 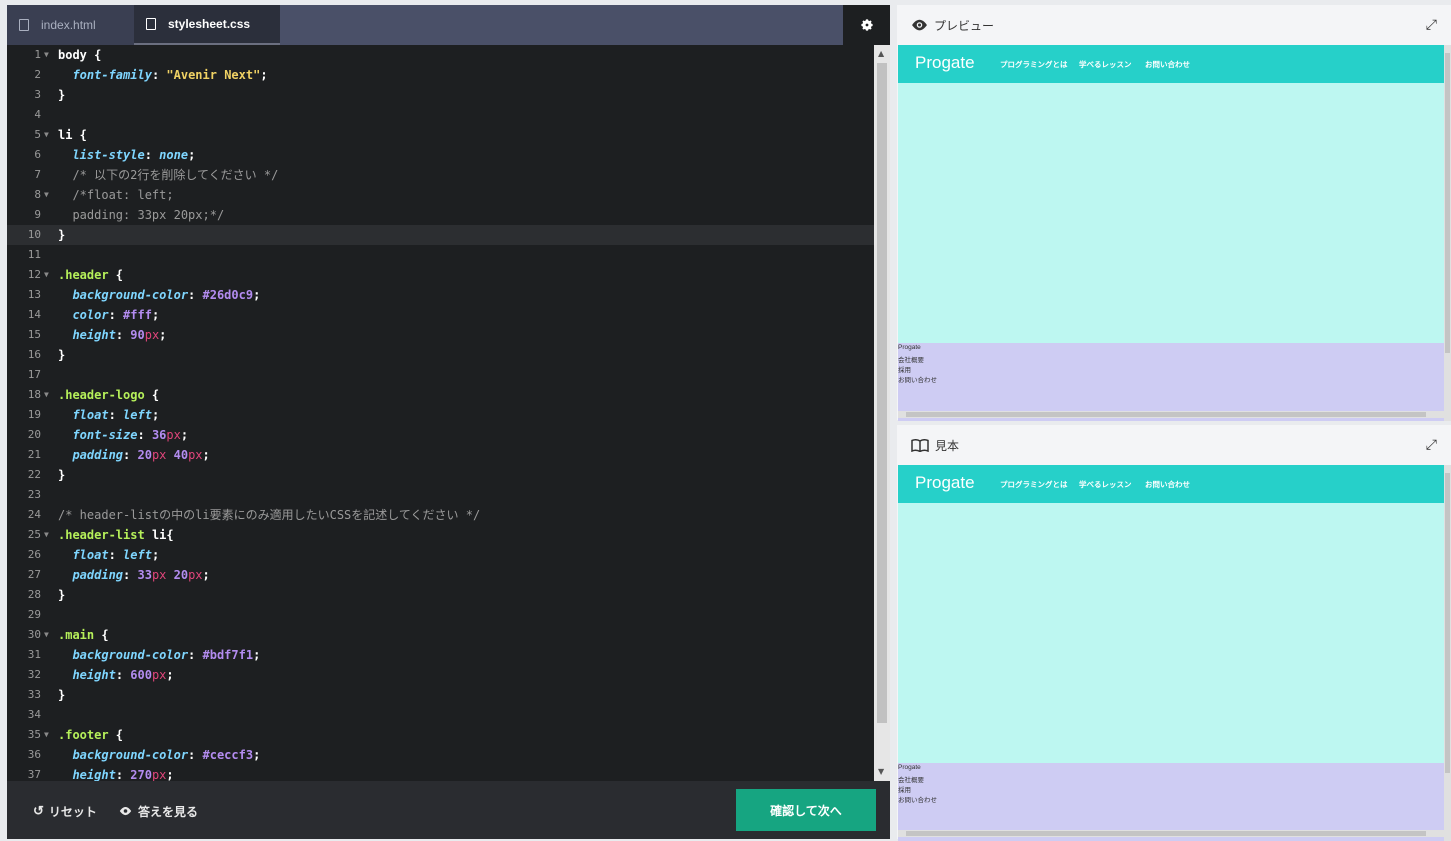 What do you see at coordinates (440, 115) in the screenshot?
I see `code-line: 4` at bounding box center [440, 115].